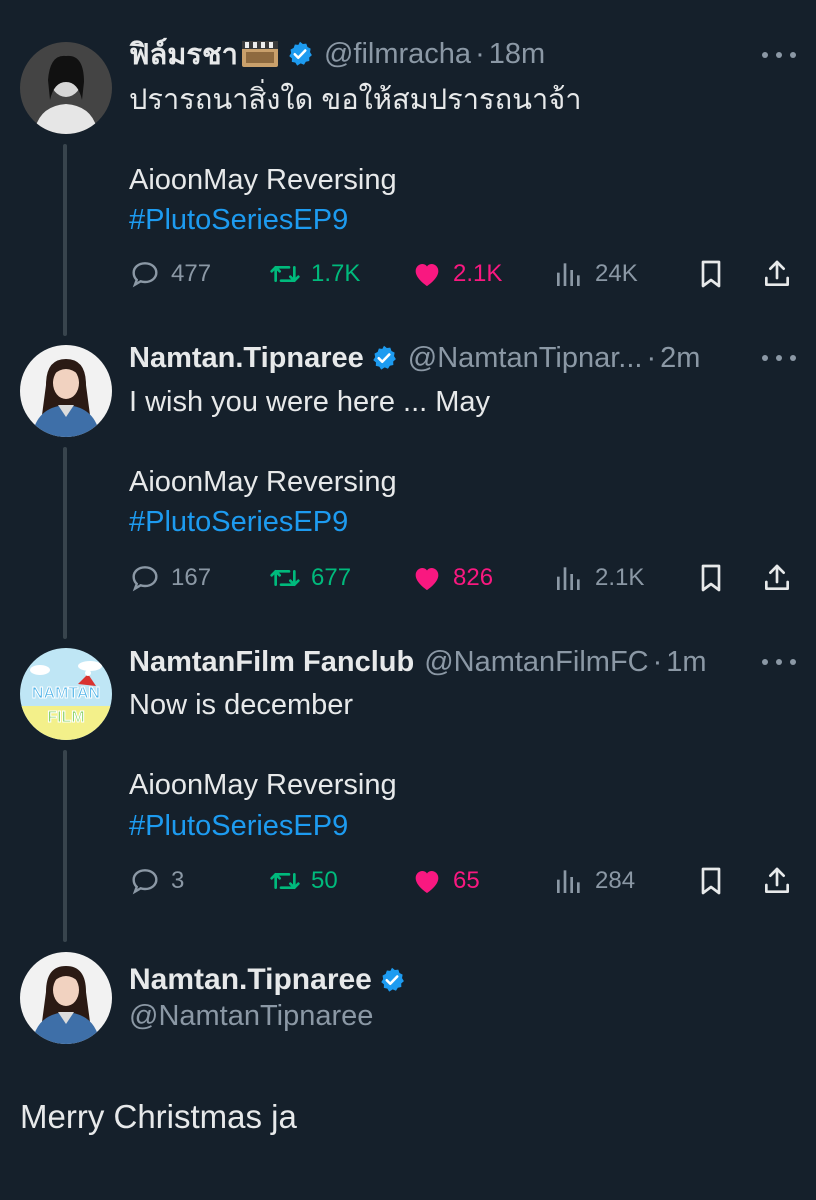 The width and height of the screenshot is (816, 1200). What do you see at coordinates (620, 577) in the screenshot?
I see `views-count: 2.1K` at bounding box center [620, 577].